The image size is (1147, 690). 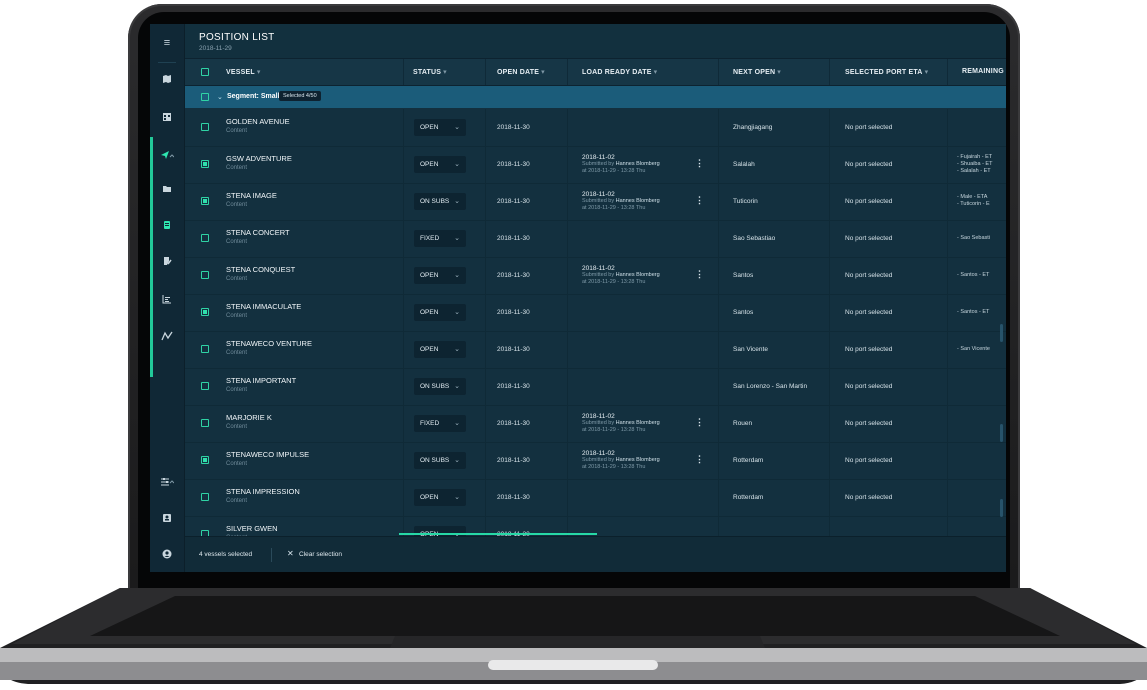 What do you see at coordinates (167, 518) in the screenshot?
I see `contact-card-icon` at bounding box center [167, 518].